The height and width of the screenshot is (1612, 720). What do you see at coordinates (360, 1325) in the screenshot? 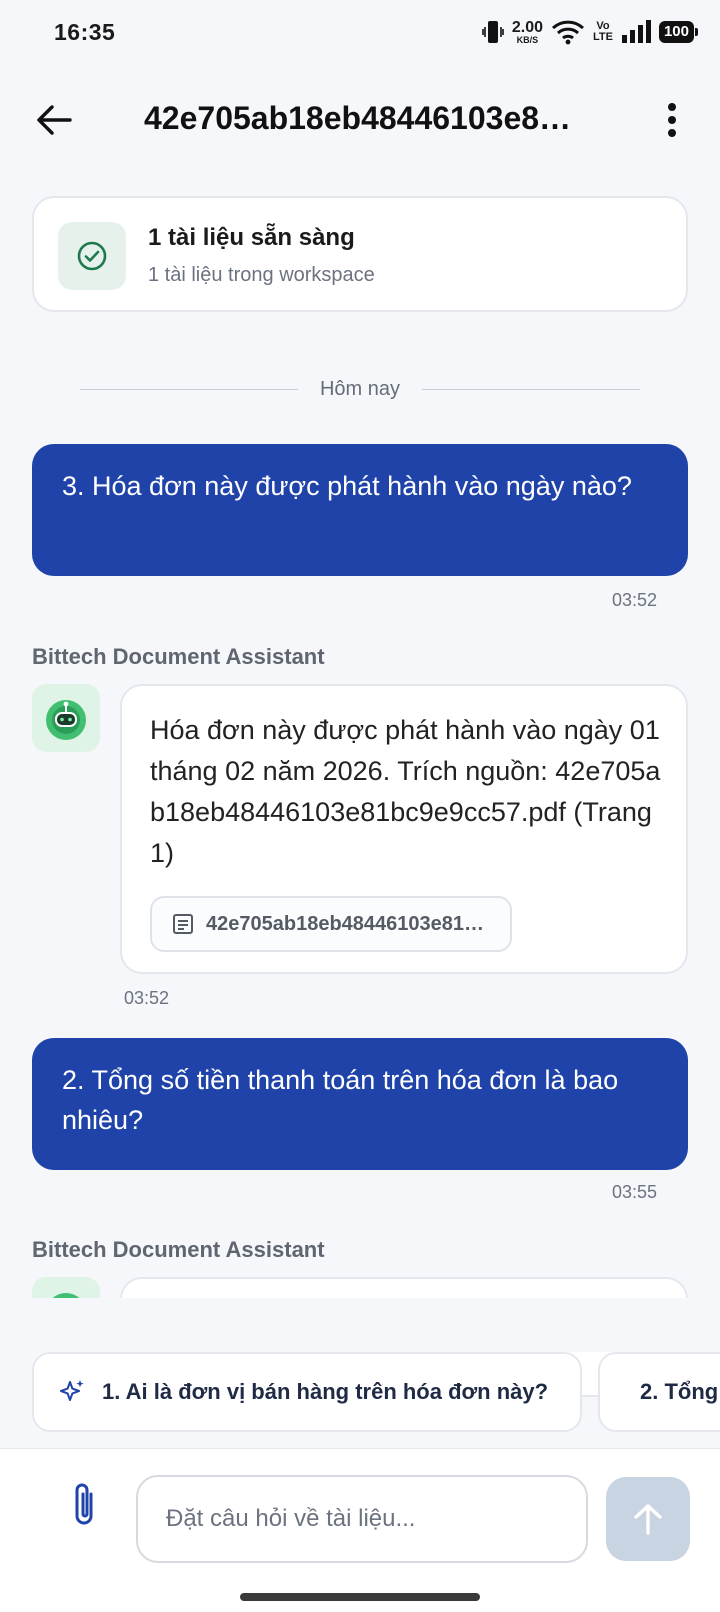
I see `chat-fade` at bounding box center [360, 1325].